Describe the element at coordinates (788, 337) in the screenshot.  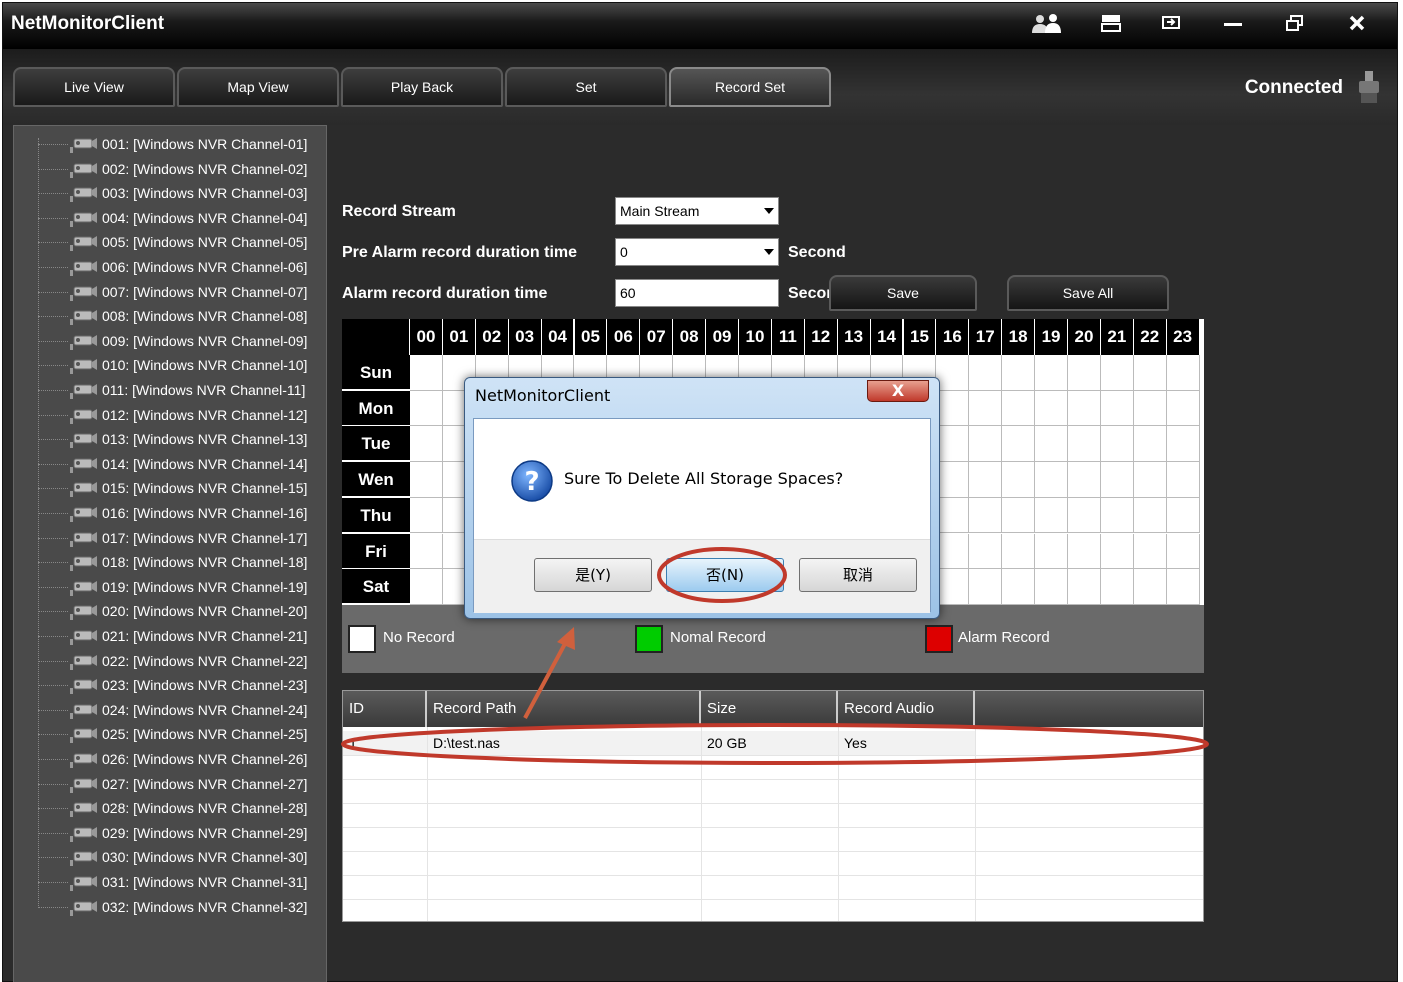
I see `hour-header: 11` at that location.